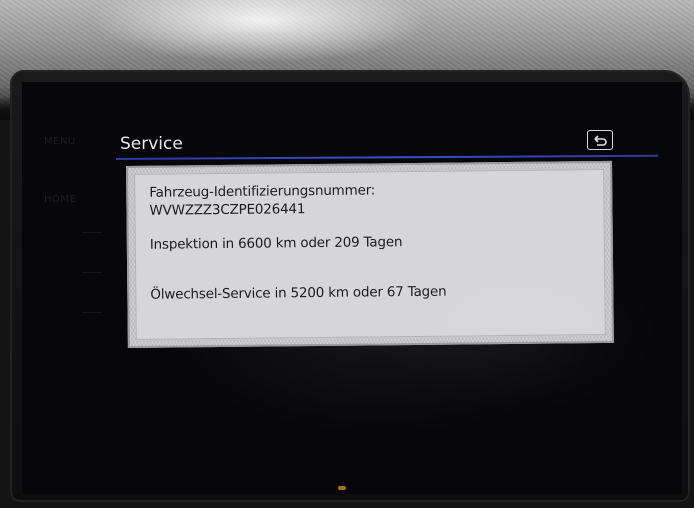 This screenshot has width=694, height=508. Describe the element at coordinates (342, 488) in the screenshot. I see `indicator-led` at that location.